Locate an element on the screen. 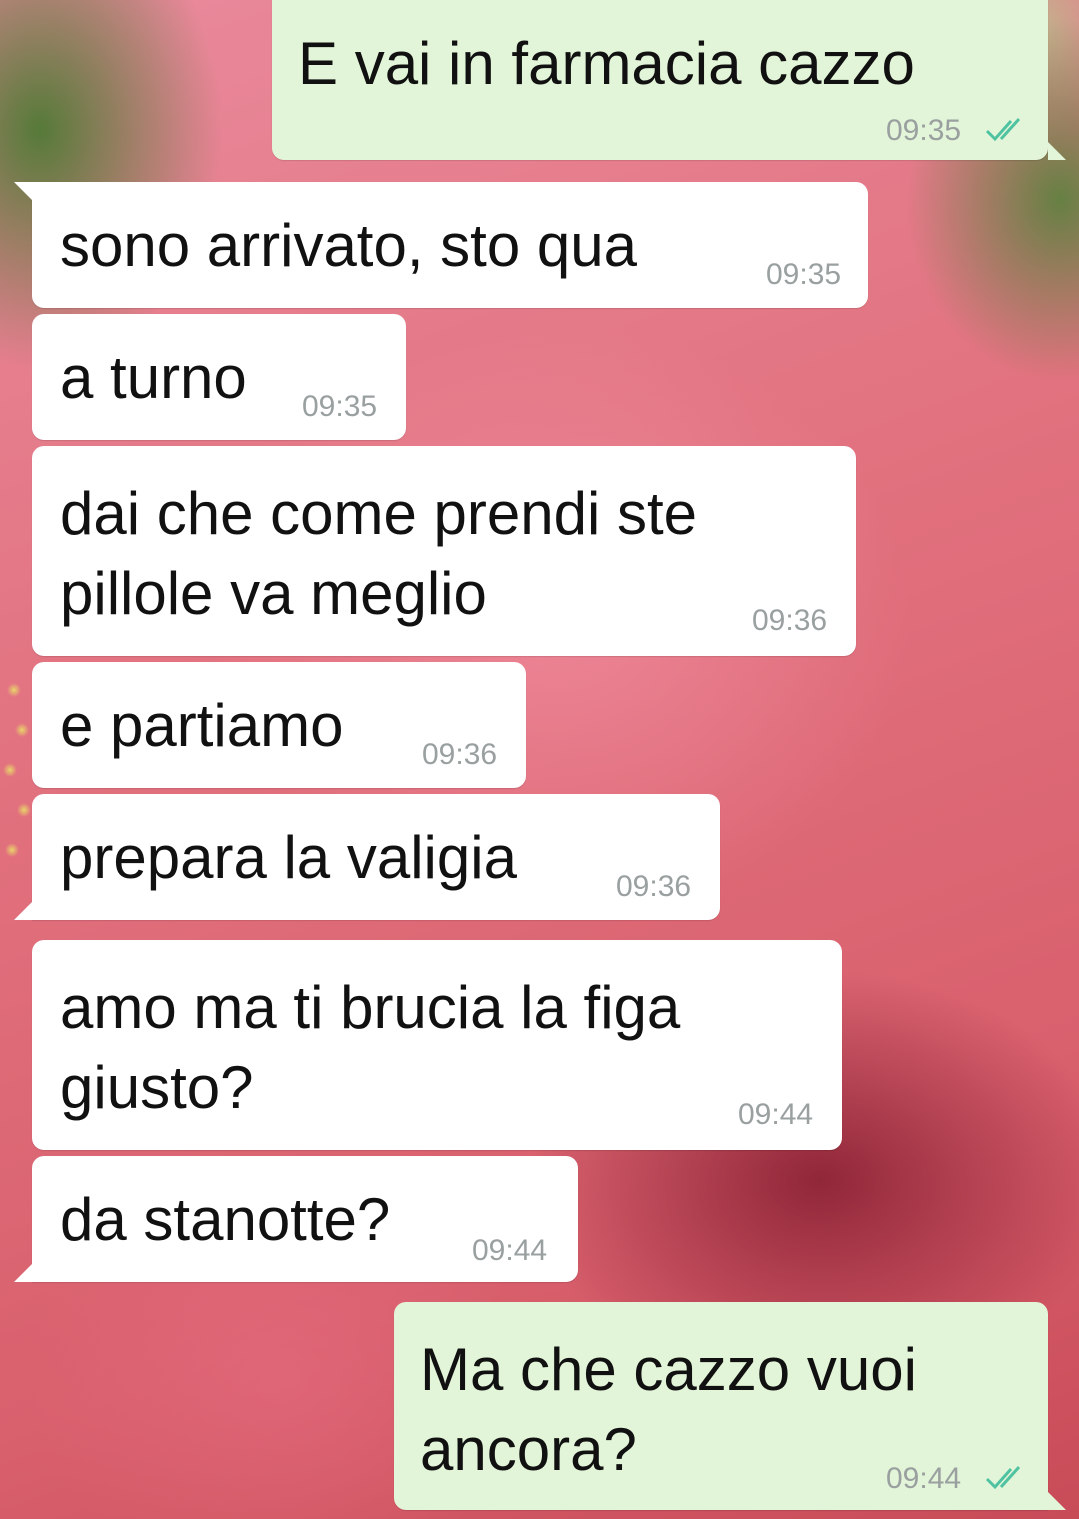 The width and height of the screenshot is (1079, 1519). message-bubble-incoming: e partiamo 09:36 is located at coordinates (279, 725).